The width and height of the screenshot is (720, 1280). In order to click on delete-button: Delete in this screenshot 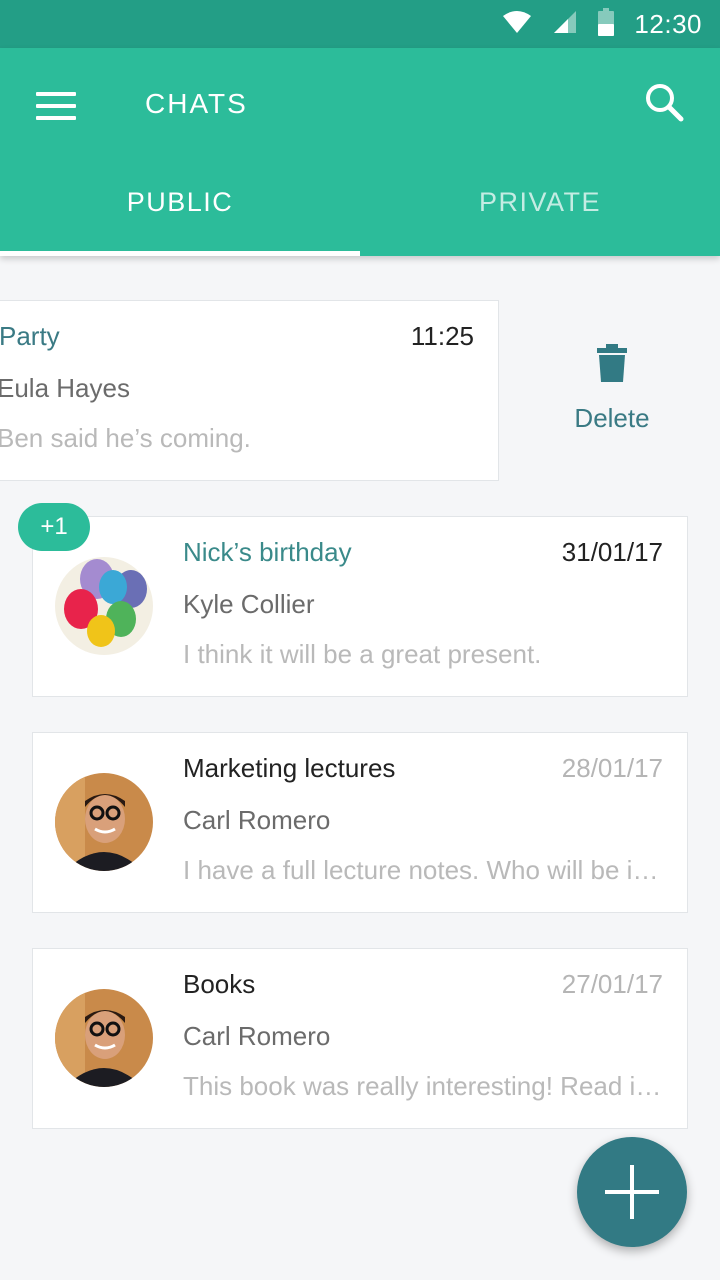, I will do `click(612, 389)`.